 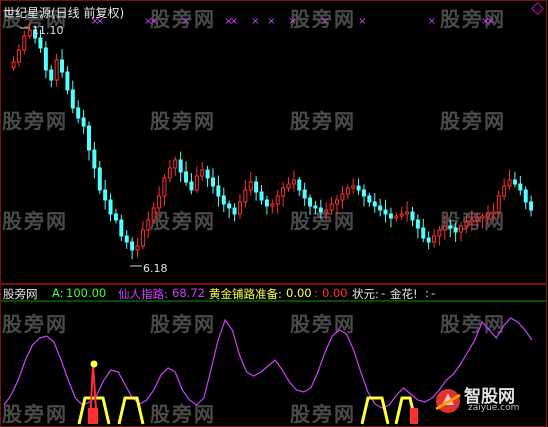 What do you see at coordinates (20, 294) in the screenshot?
I see `indicator-name: 股旁网` at bounding box center [20, 294].